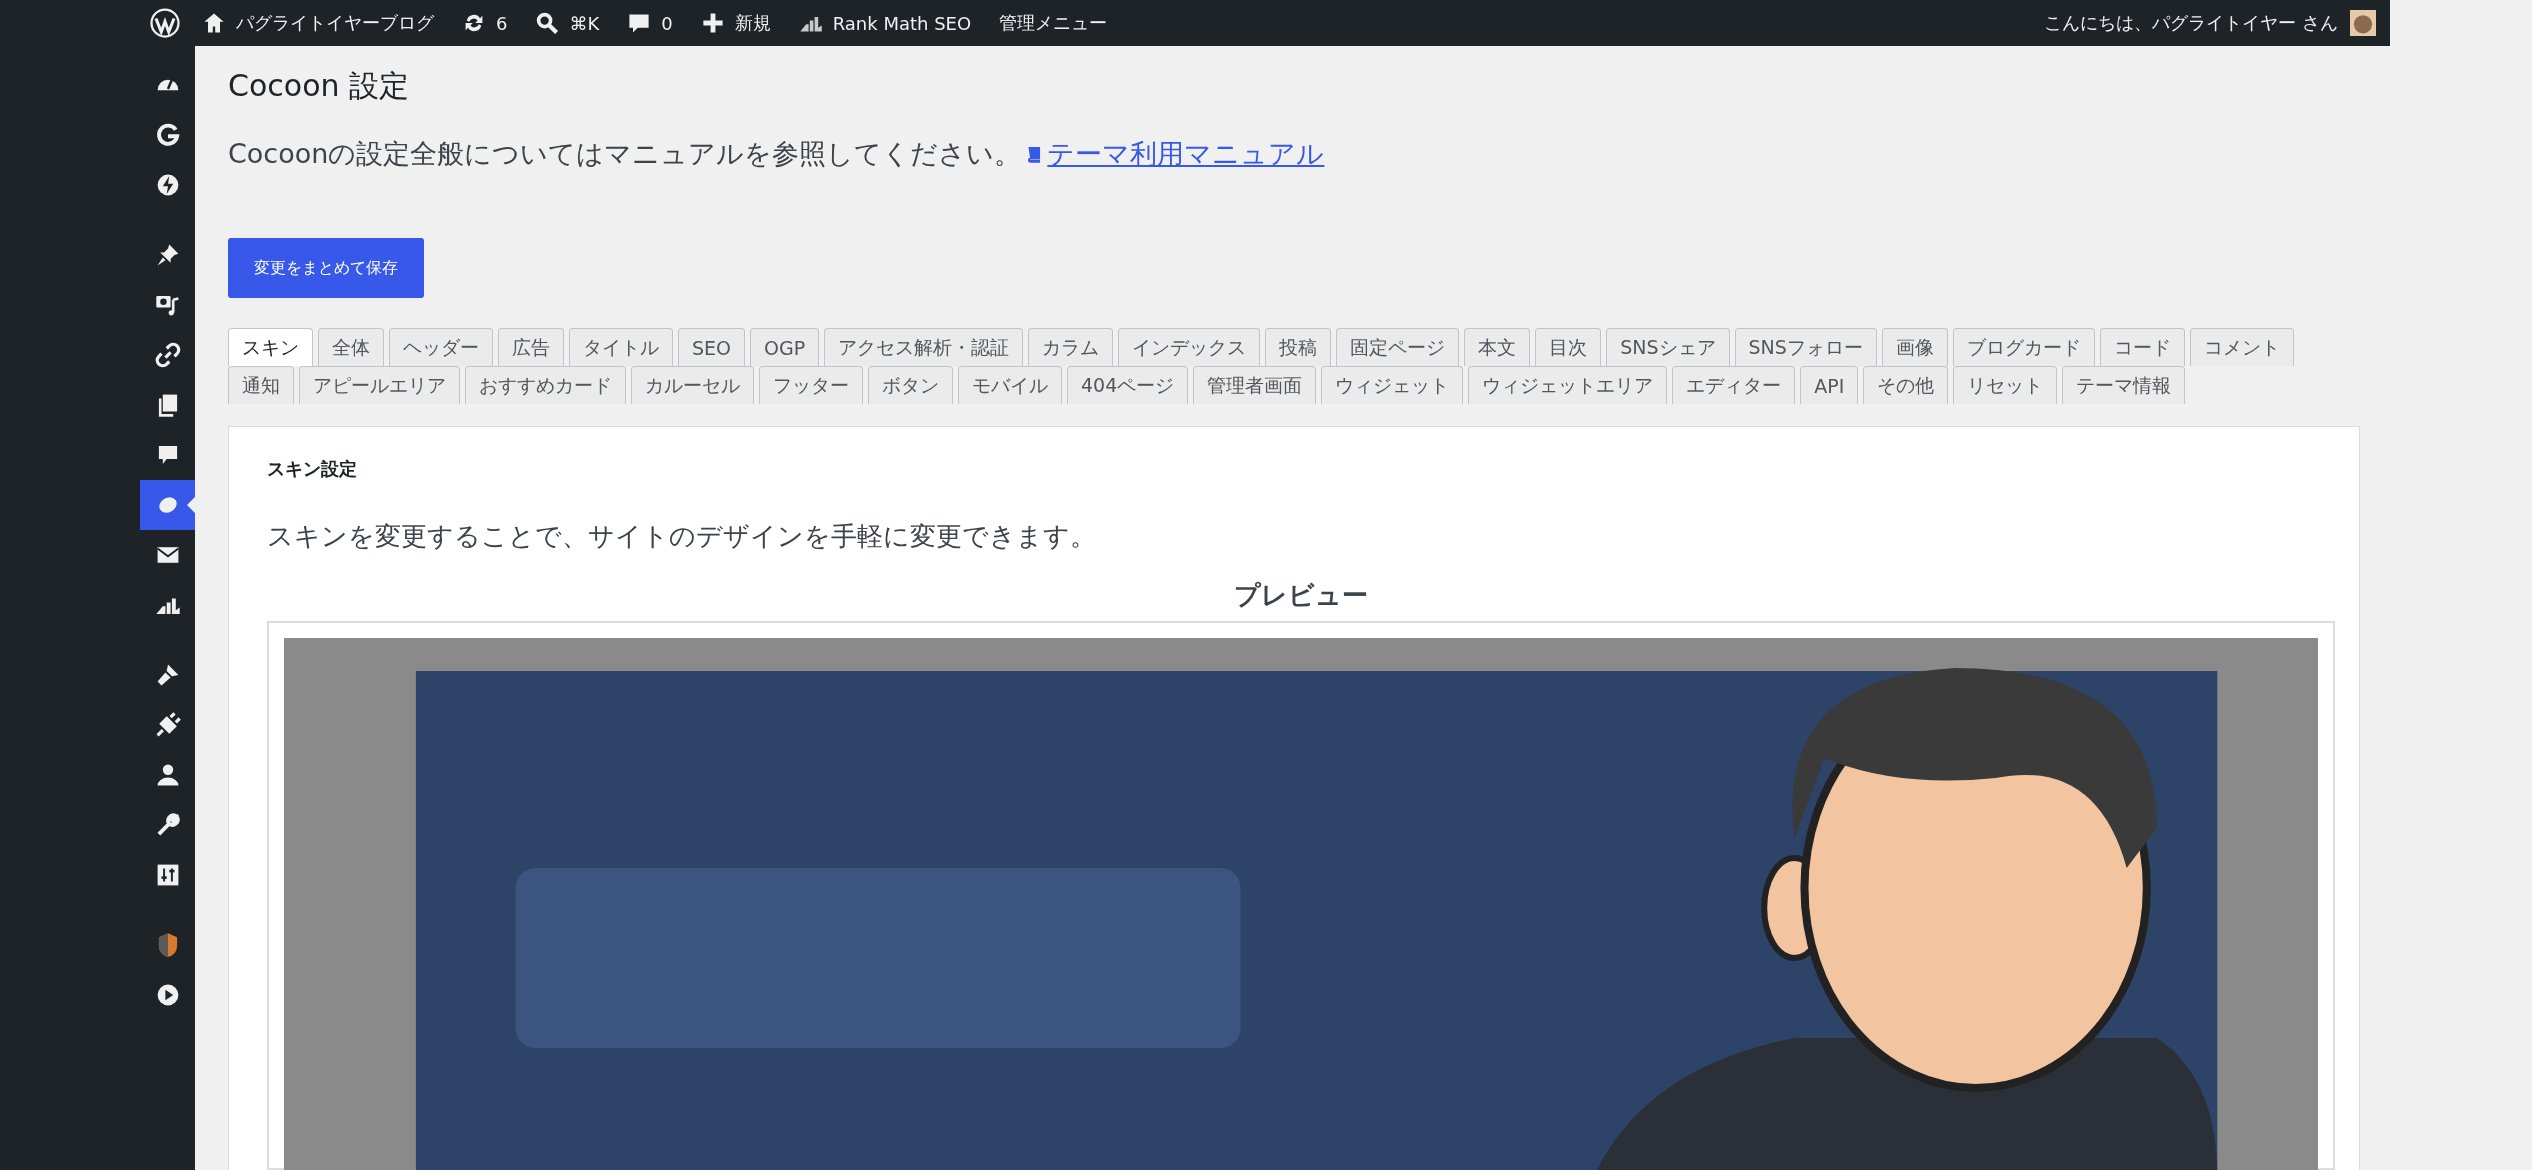 Image resolution: width=2532 pixels, height=1170 pixels. I want to click on settings-tab: ボタン, so click(910, 385).